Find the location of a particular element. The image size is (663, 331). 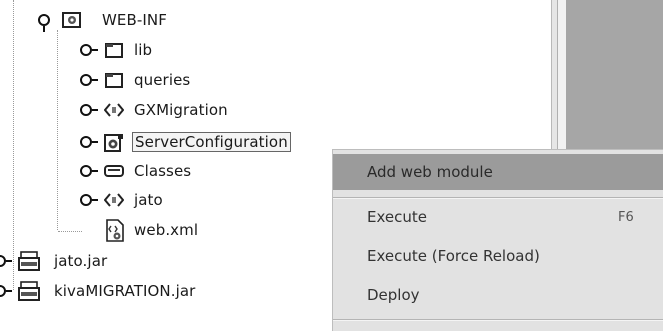

classes-icon is located at coordinates (114, 171).